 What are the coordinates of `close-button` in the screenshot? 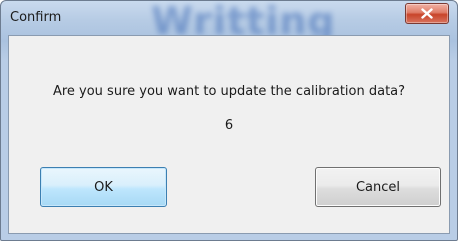 It's located at (427, 13).